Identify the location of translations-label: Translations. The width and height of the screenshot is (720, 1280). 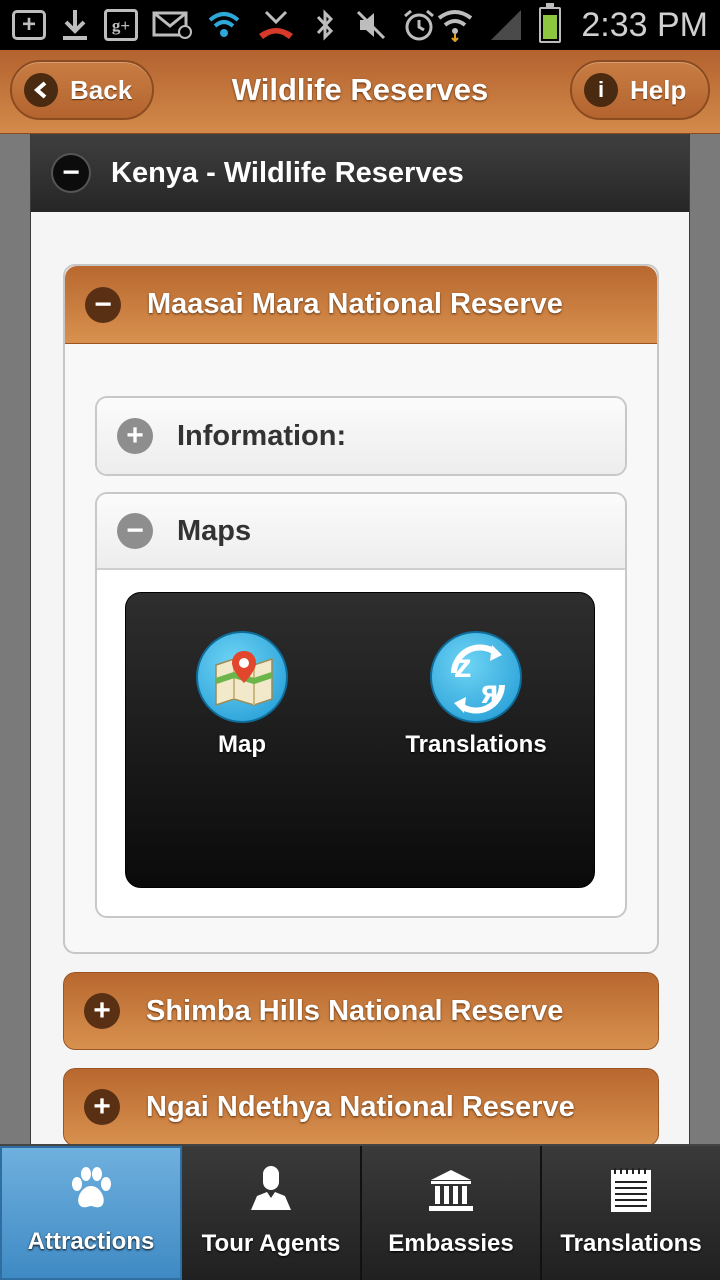
(476, 744).